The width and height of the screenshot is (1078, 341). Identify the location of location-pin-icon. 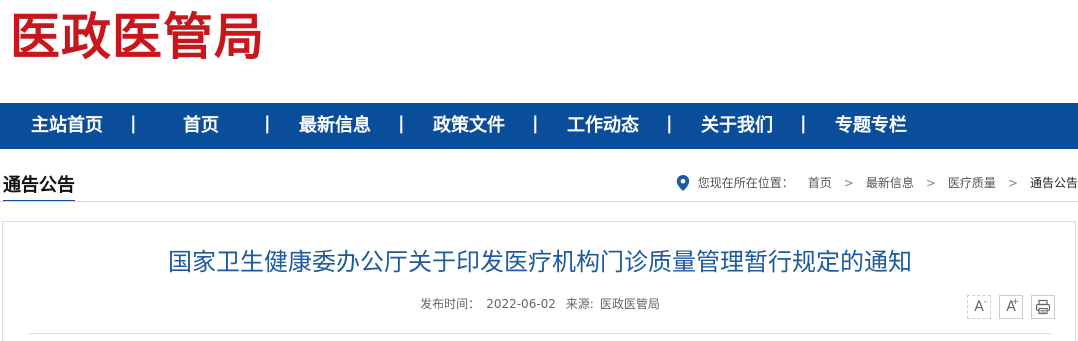
(682, 182).